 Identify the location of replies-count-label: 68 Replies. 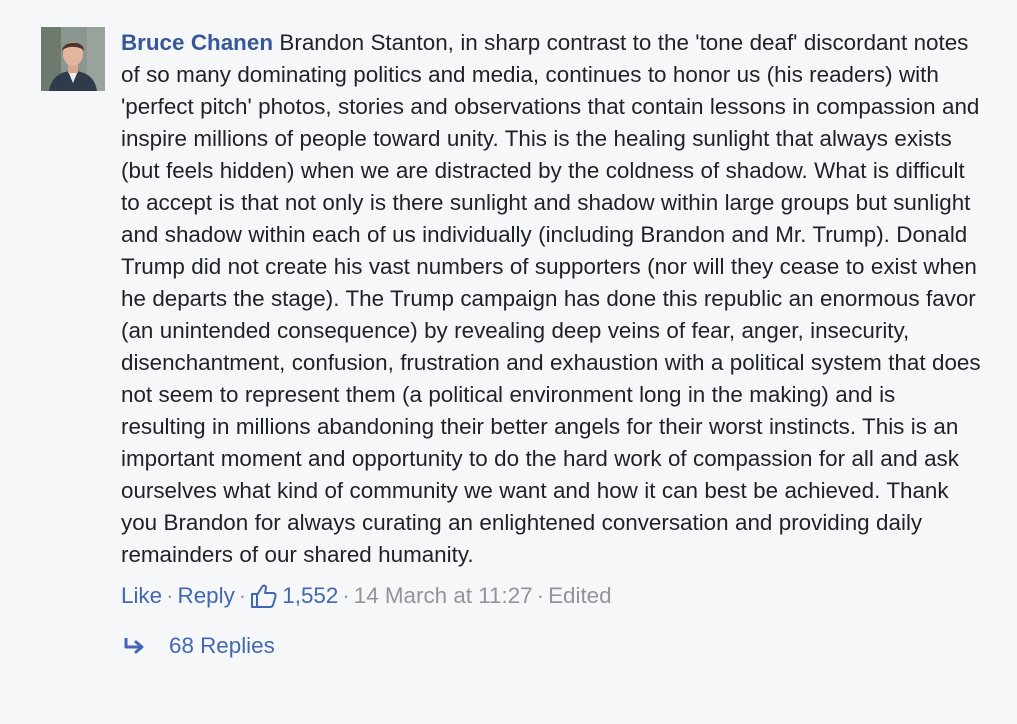
(222, 645).